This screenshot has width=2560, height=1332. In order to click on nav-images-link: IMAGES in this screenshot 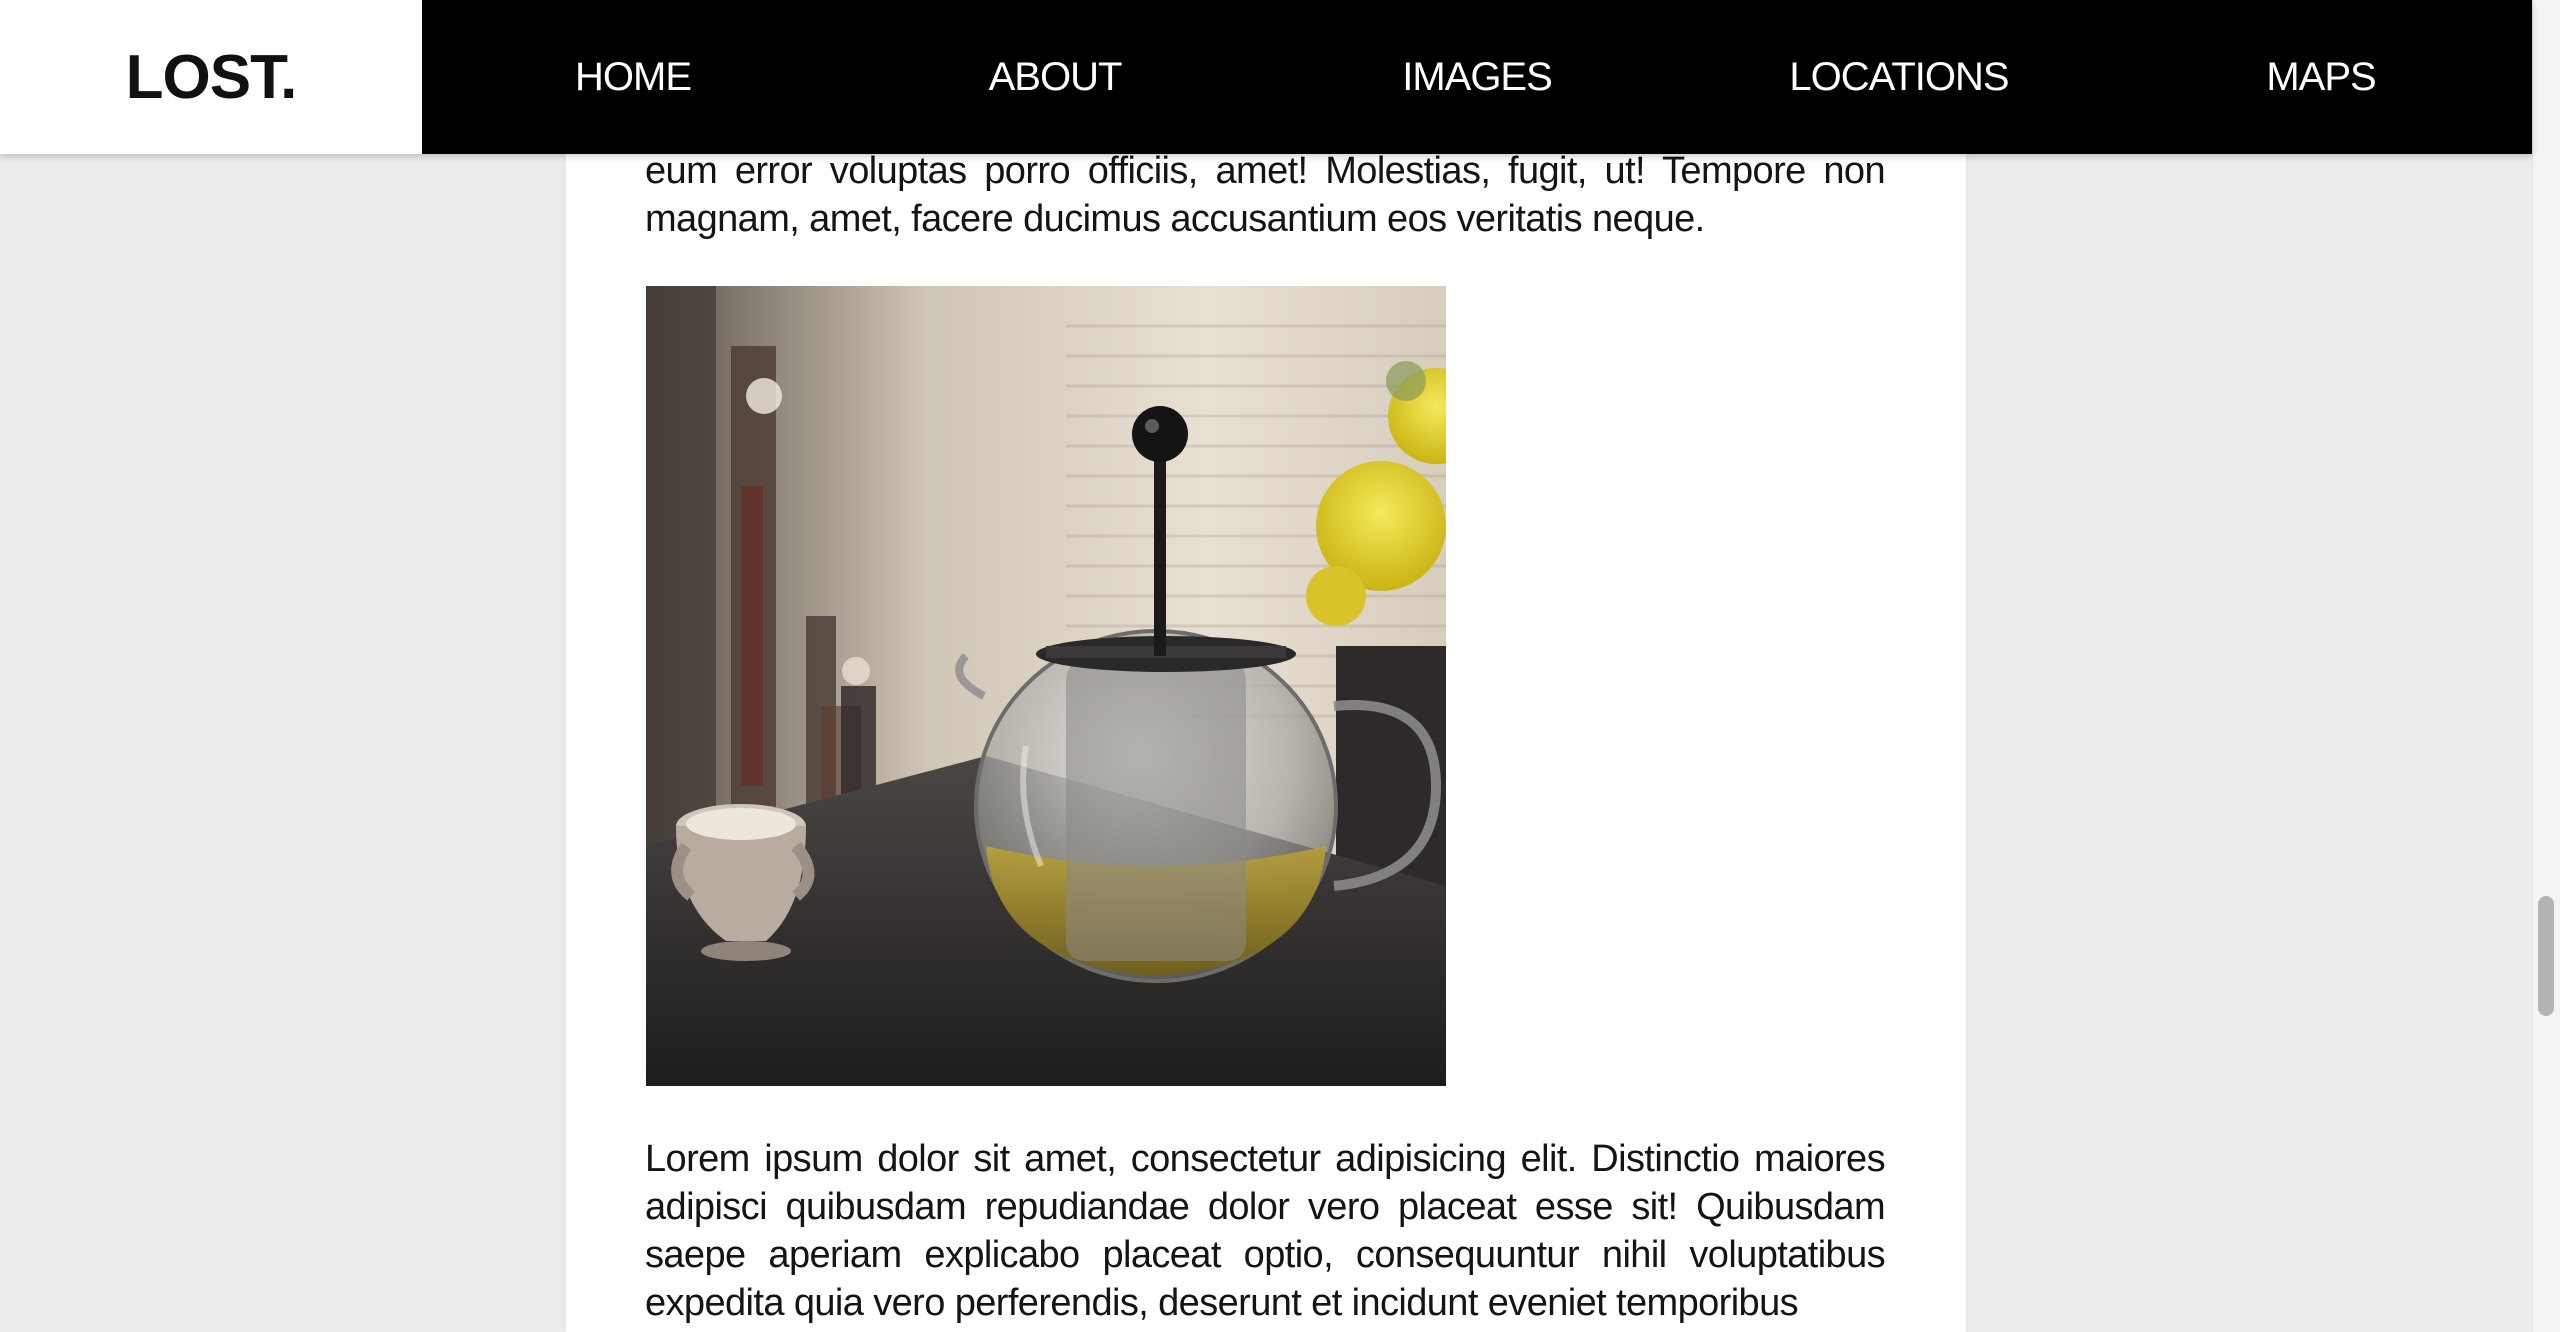, I will do `click(1477, 77)`.